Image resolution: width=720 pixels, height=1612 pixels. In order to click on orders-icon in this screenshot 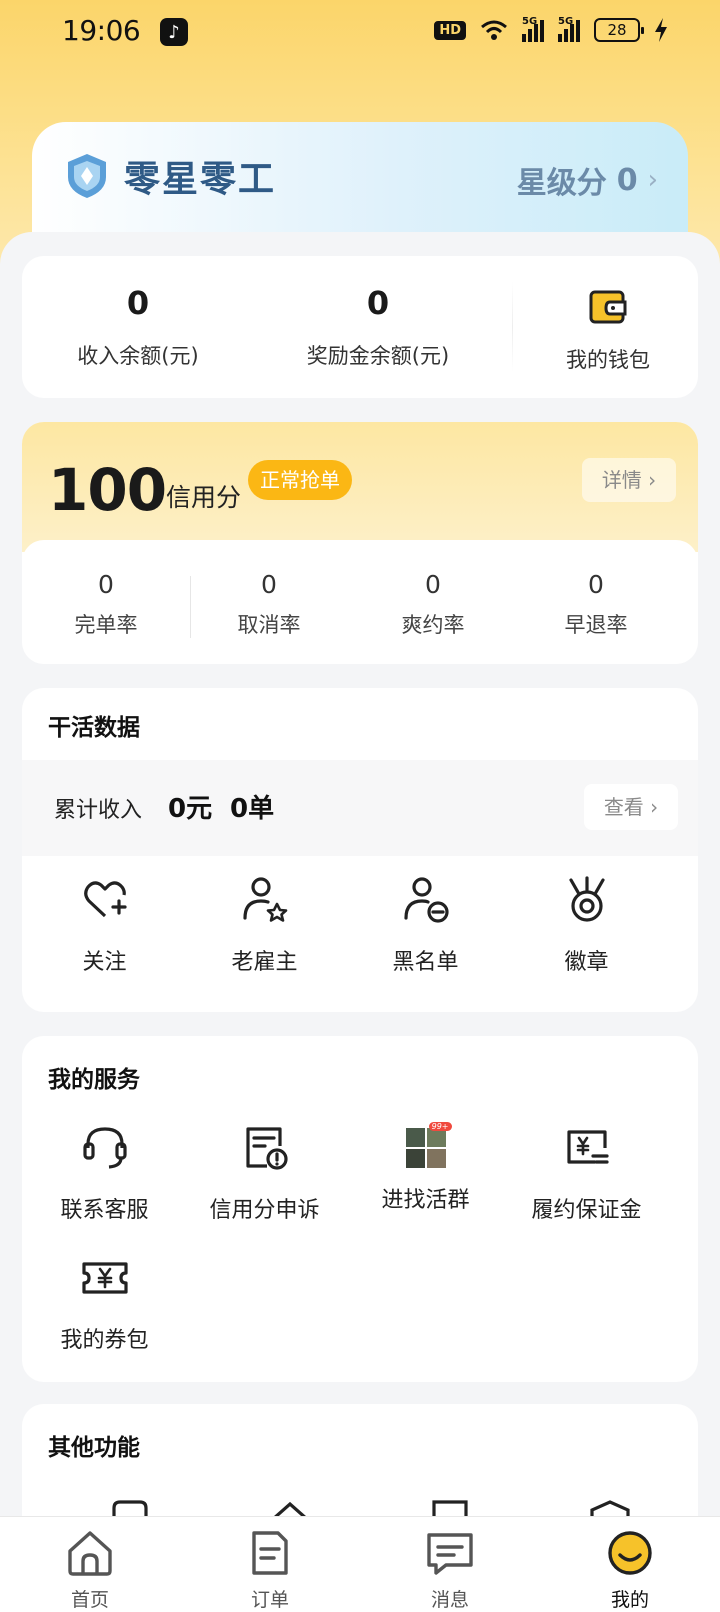, I will do `click(270, 1553)`.